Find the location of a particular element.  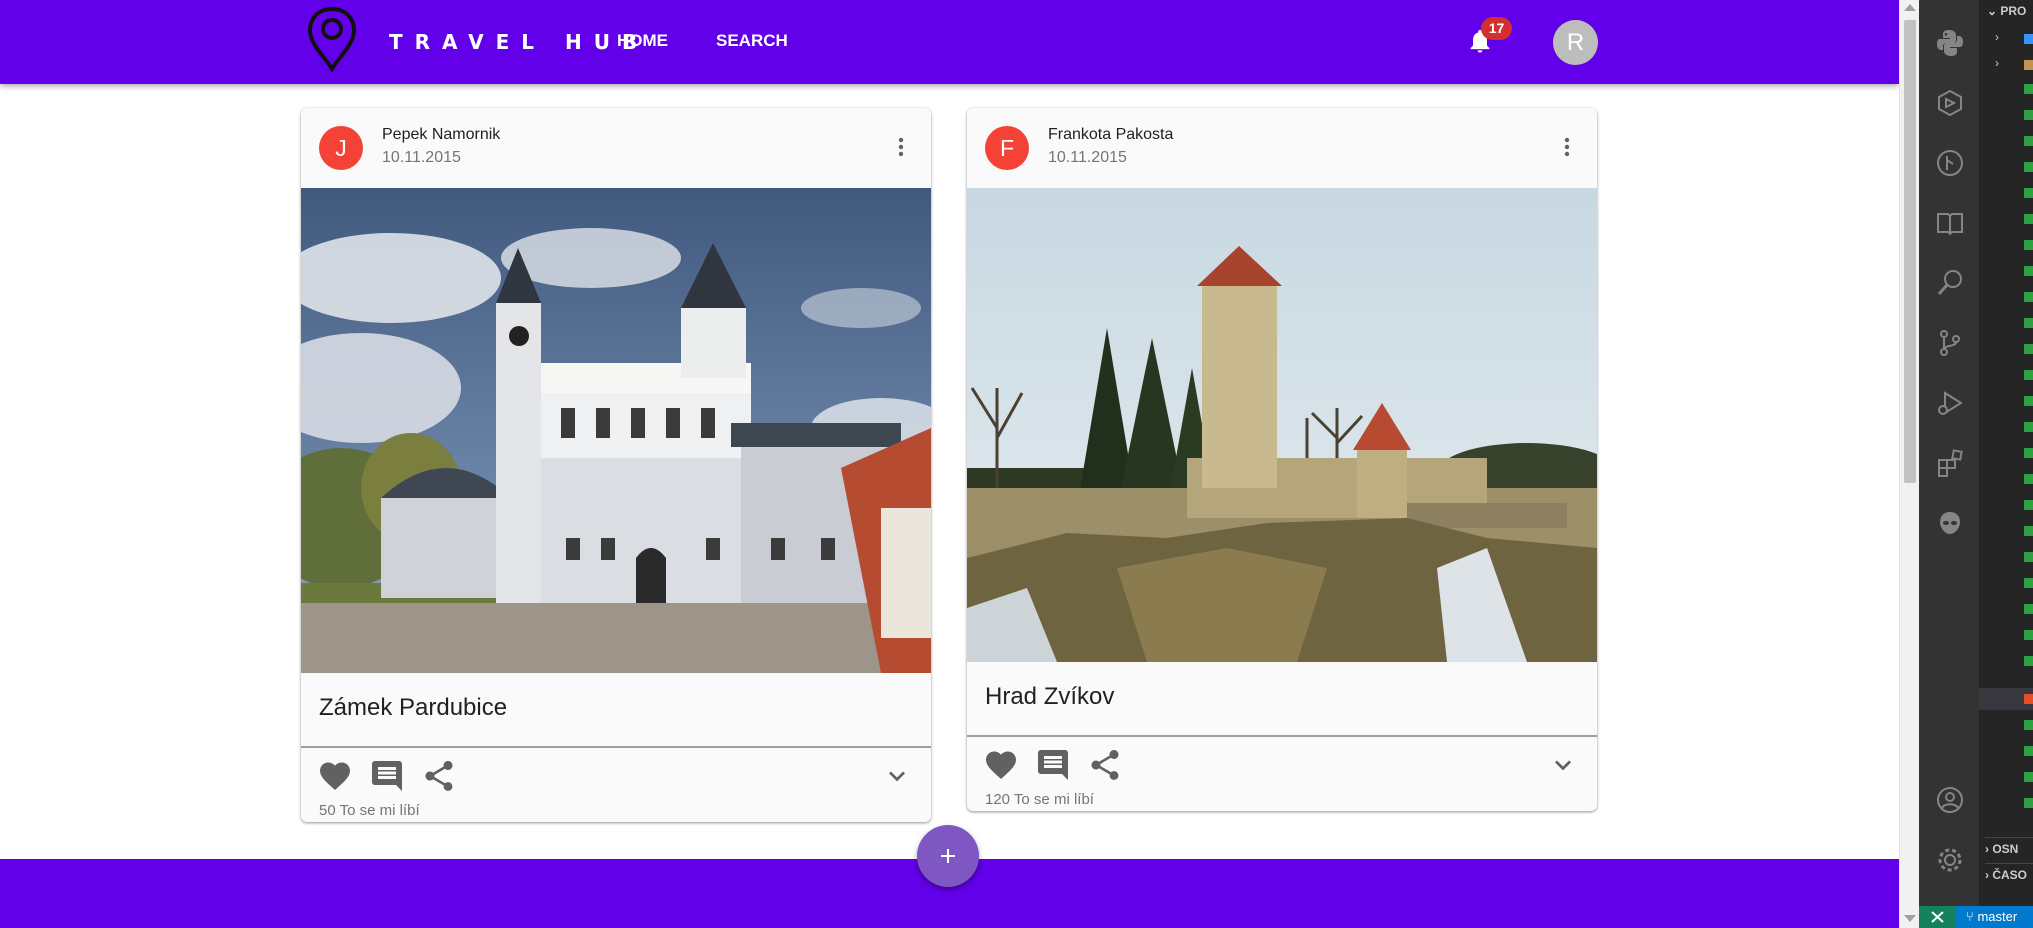

user-avatar: R is located at coordinates (1575, 42).